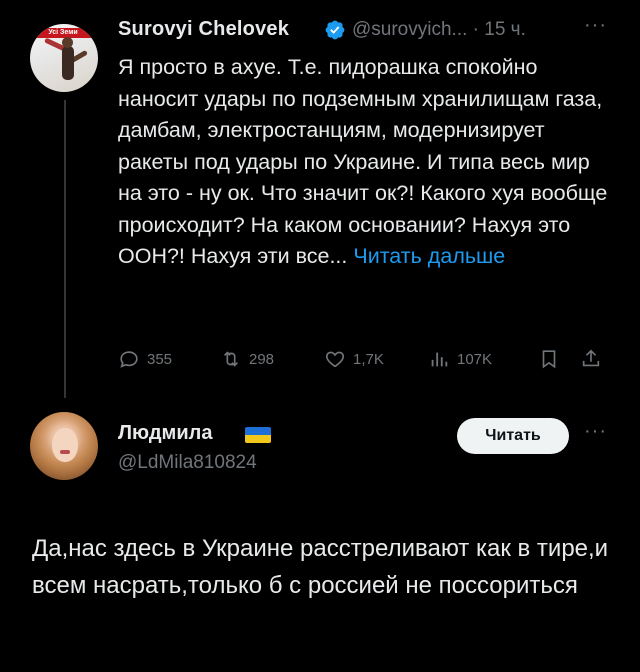  I want to click on repost-icon, so click(231, 359).